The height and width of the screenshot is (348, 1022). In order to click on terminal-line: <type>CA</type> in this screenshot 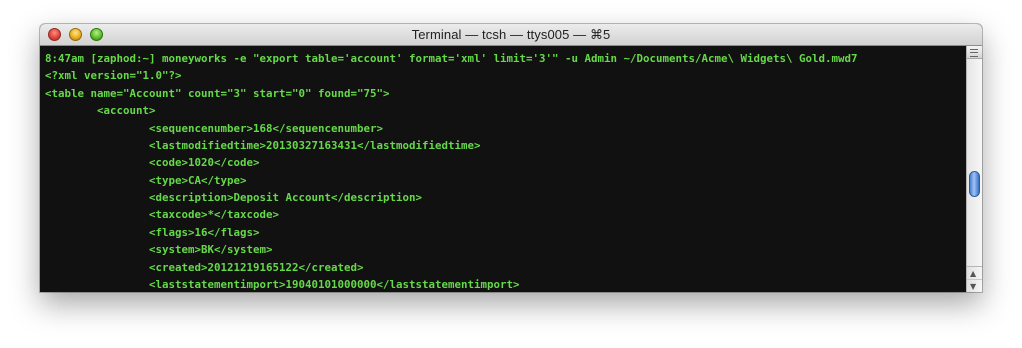, I will do `click(146, 180)`.